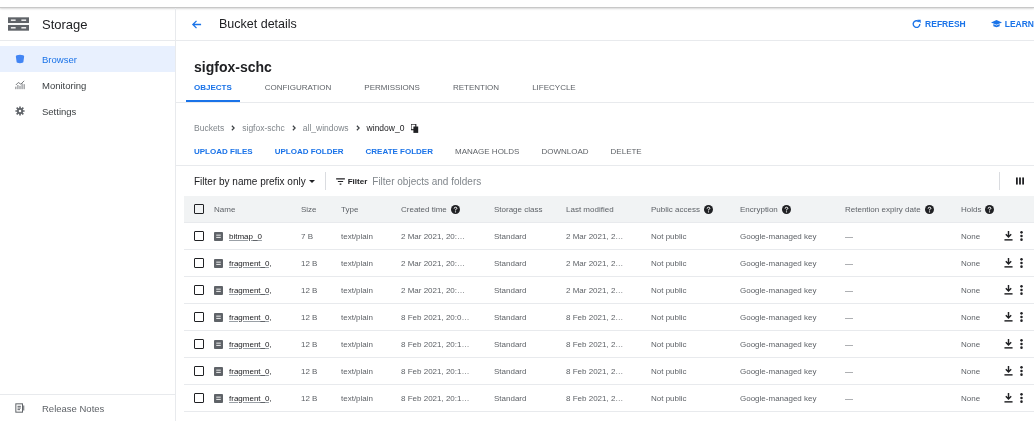  Describe the element at coordinates (87, 407) in the screenshot. I see `release-notes-link: Release Notes` at that location.